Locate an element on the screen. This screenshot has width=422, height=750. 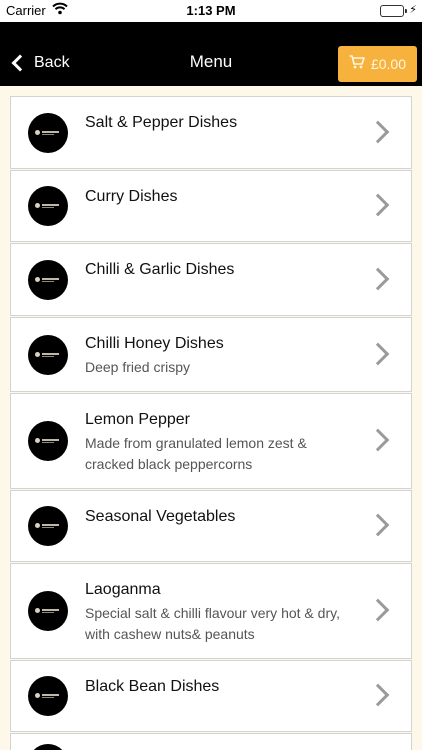
menu-item-title: Seasonal Vegetables is located at coordinates (160, 516).